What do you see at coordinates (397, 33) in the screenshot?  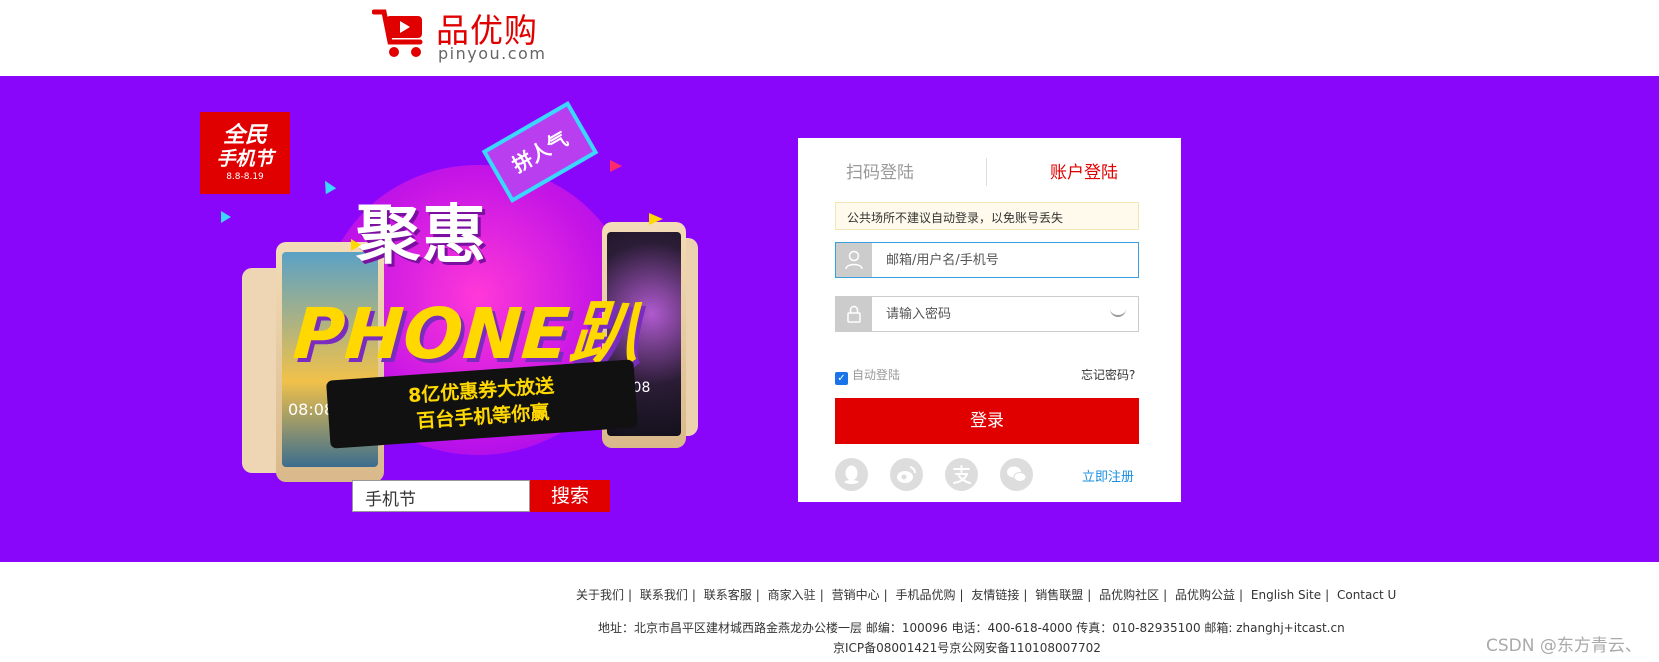 I see `shopping-cart-icon` at bounding box center [397, 33].